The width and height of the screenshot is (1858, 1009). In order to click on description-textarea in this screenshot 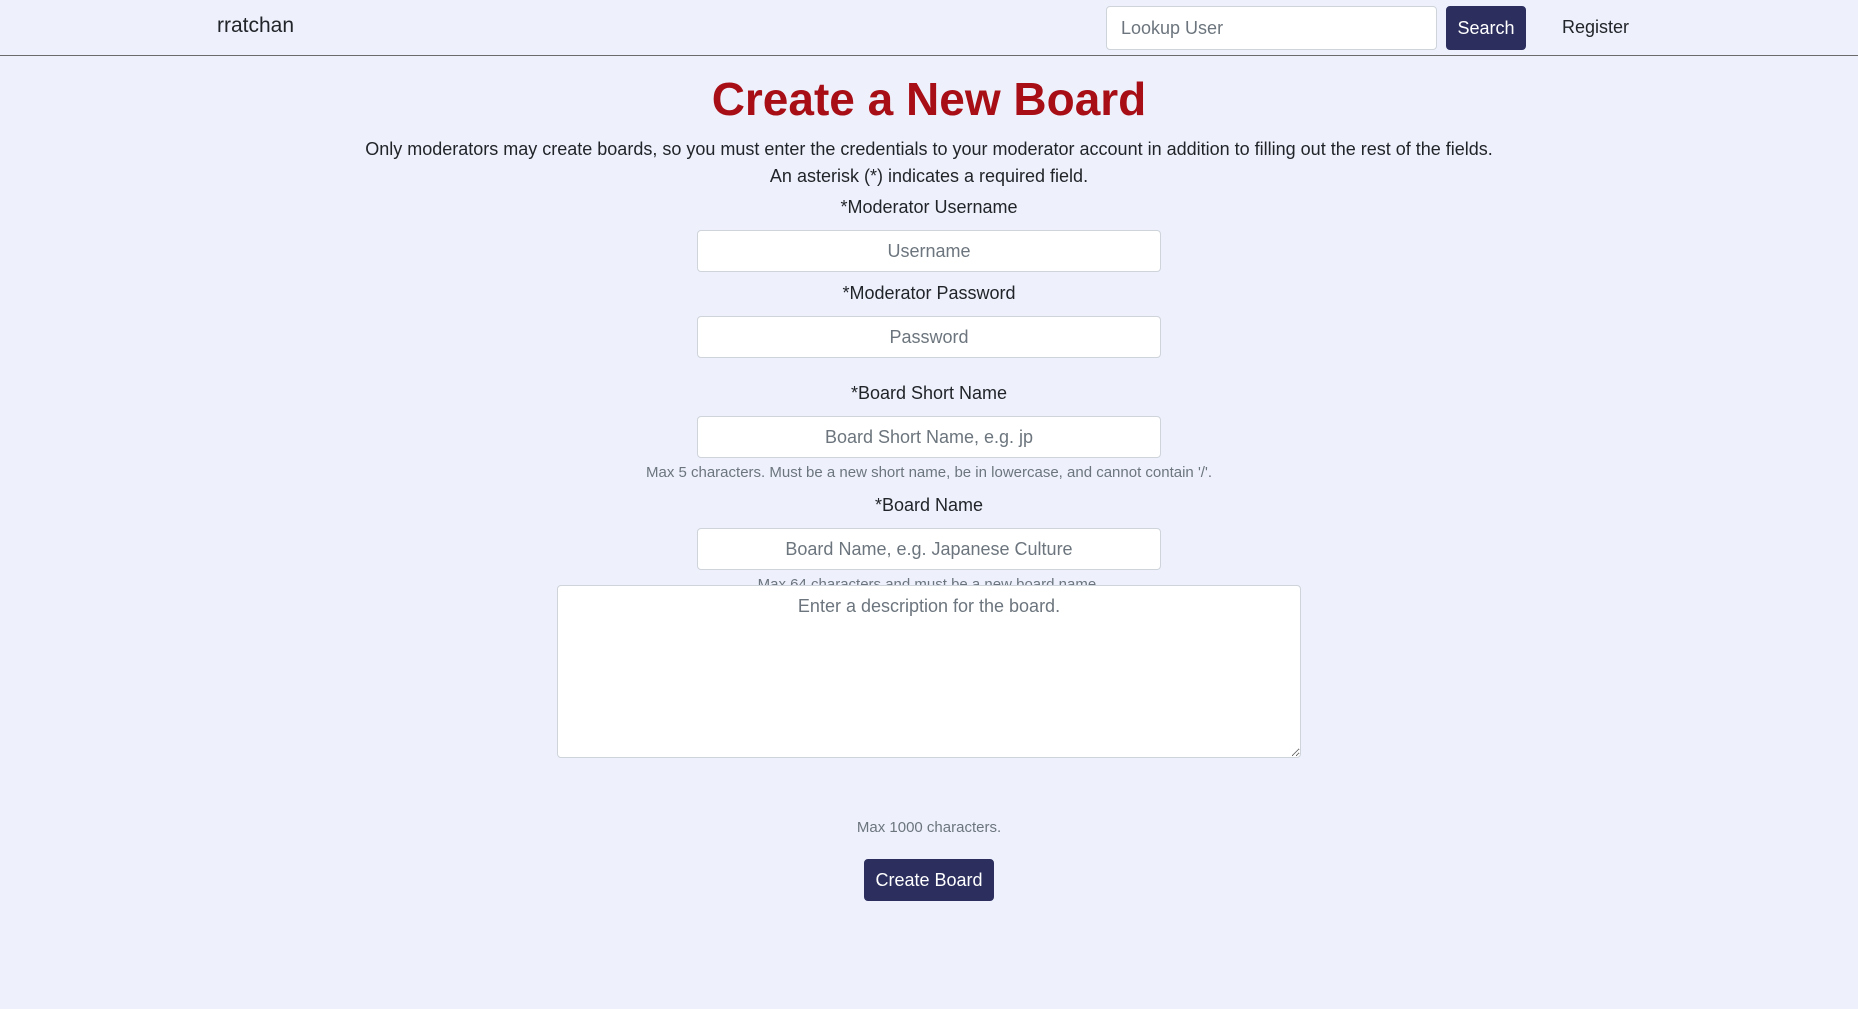, I will do `click(929, 671)`.